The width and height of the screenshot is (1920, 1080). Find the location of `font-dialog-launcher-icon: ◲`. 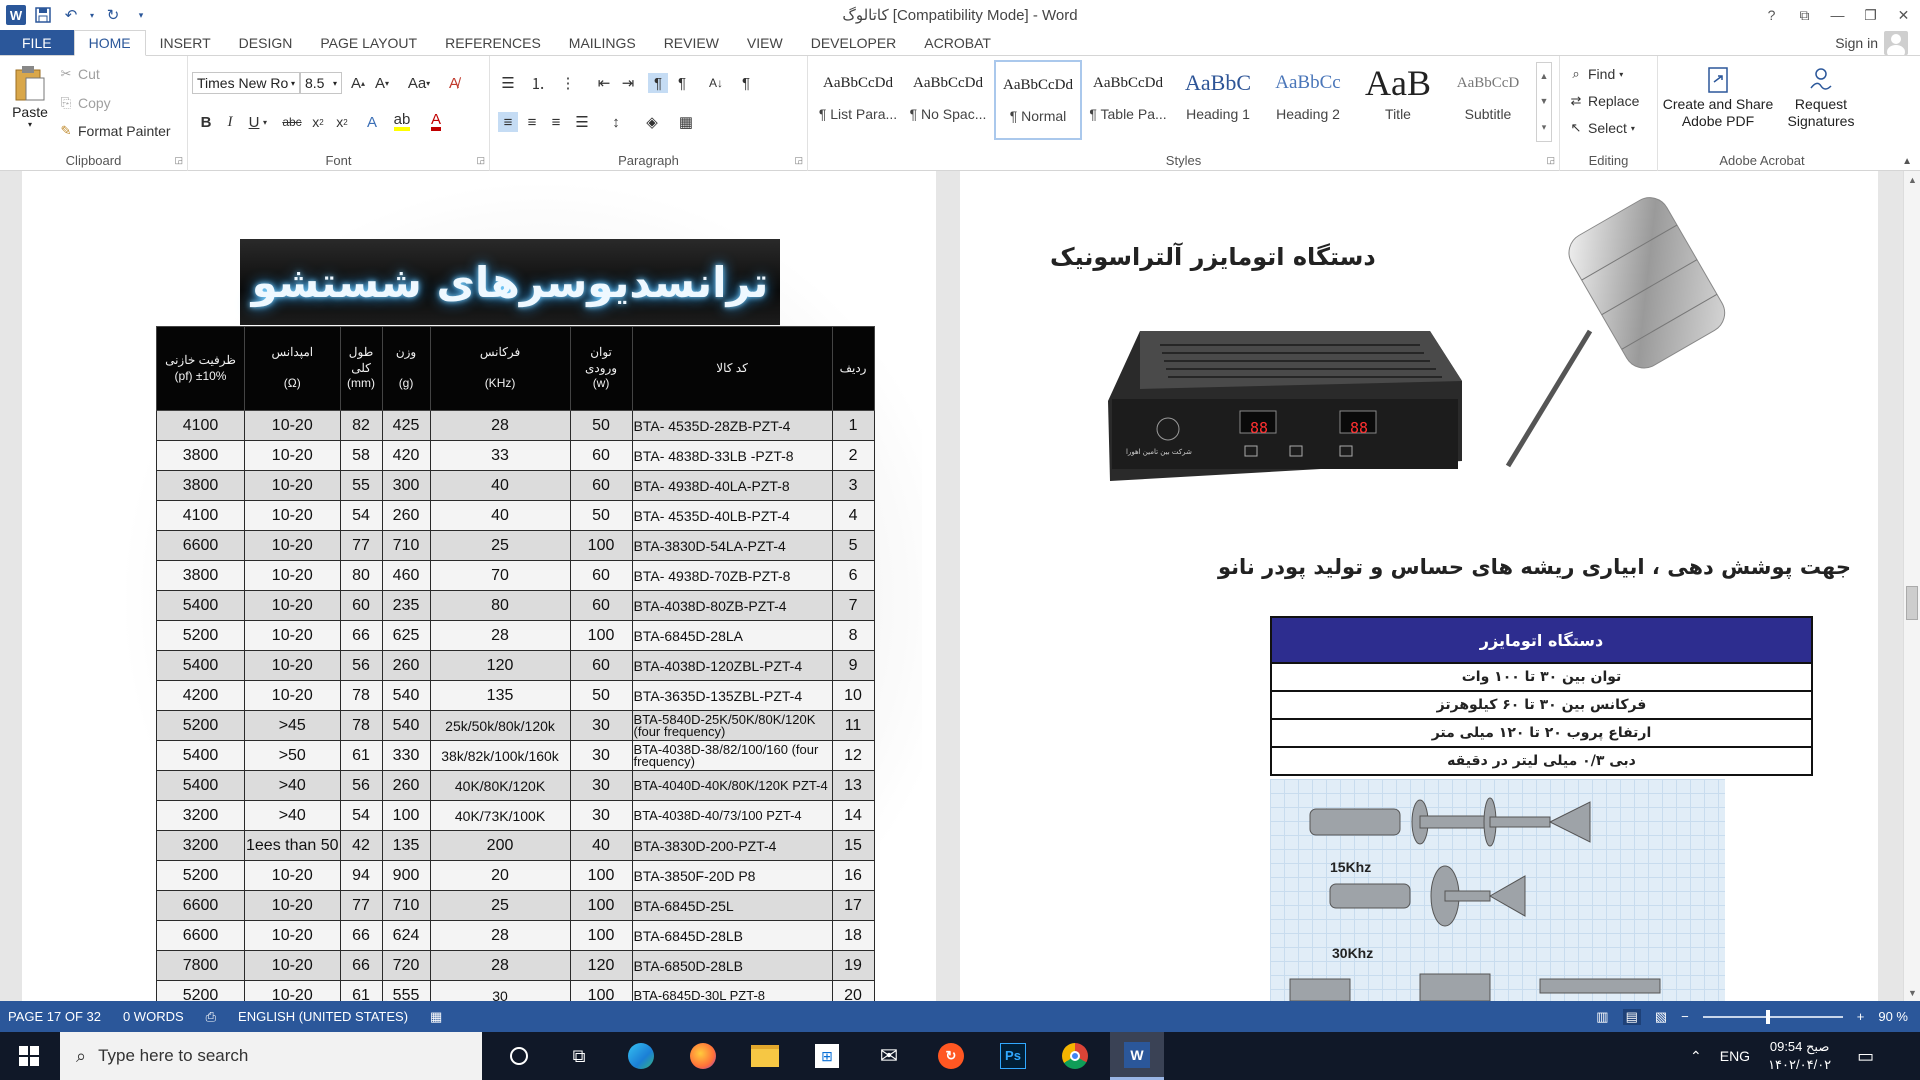

font-dialog-launcher-icon: ◲ is located at coordinates (480, 160).